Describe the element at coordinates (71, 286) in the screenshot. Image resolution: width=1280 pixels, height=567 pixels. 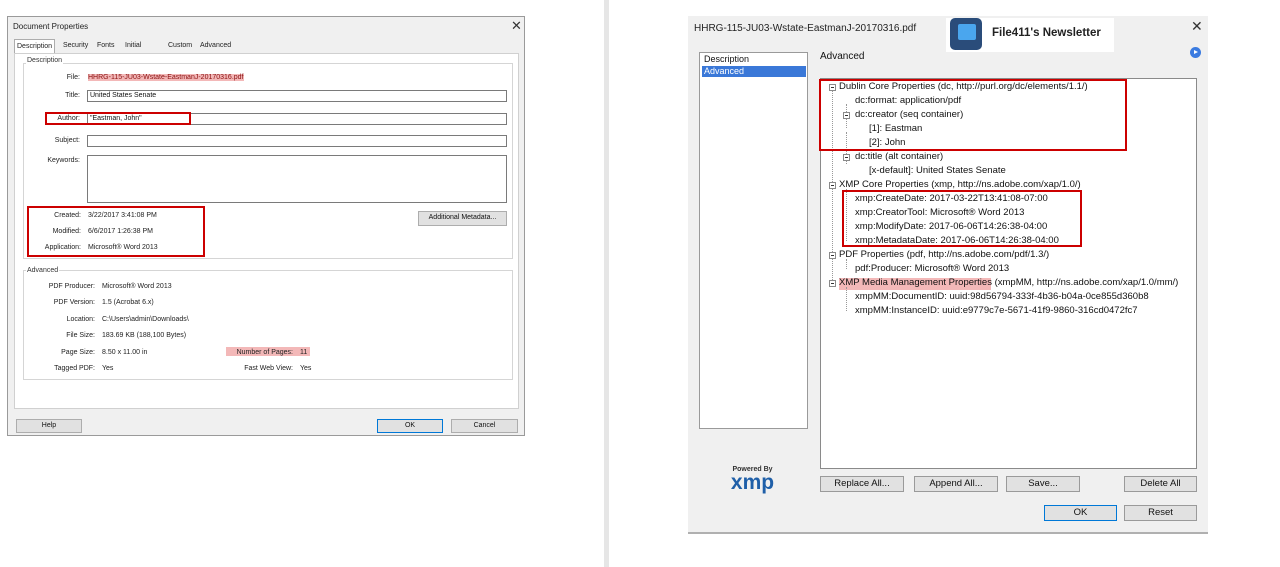
I see `pdf-producer-label: PDF Producer:` at that location.